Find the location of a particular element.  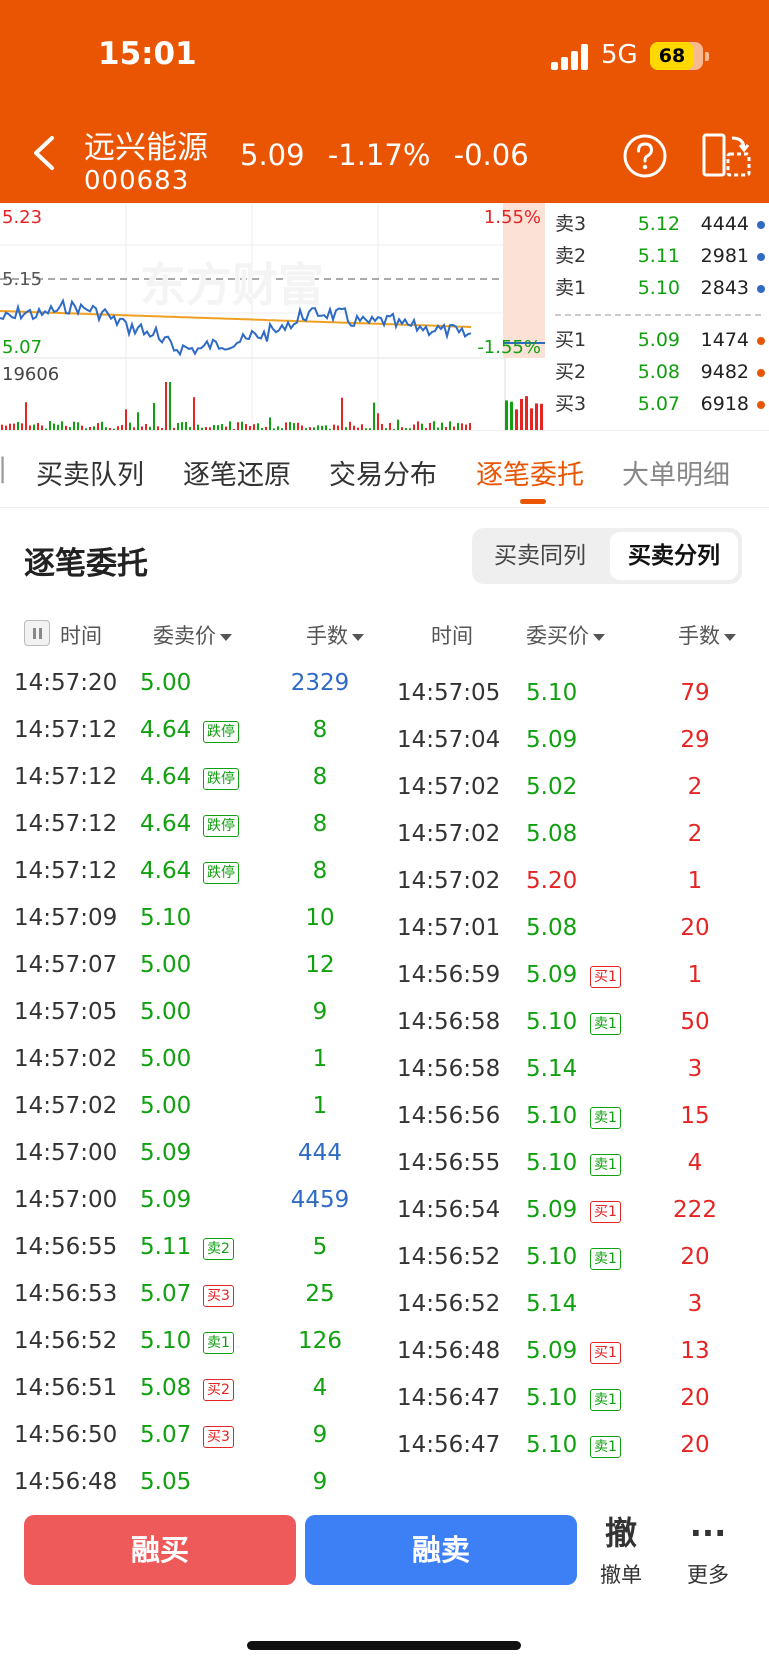

bid-price: 5.07 is located at coordinates (658, 404).